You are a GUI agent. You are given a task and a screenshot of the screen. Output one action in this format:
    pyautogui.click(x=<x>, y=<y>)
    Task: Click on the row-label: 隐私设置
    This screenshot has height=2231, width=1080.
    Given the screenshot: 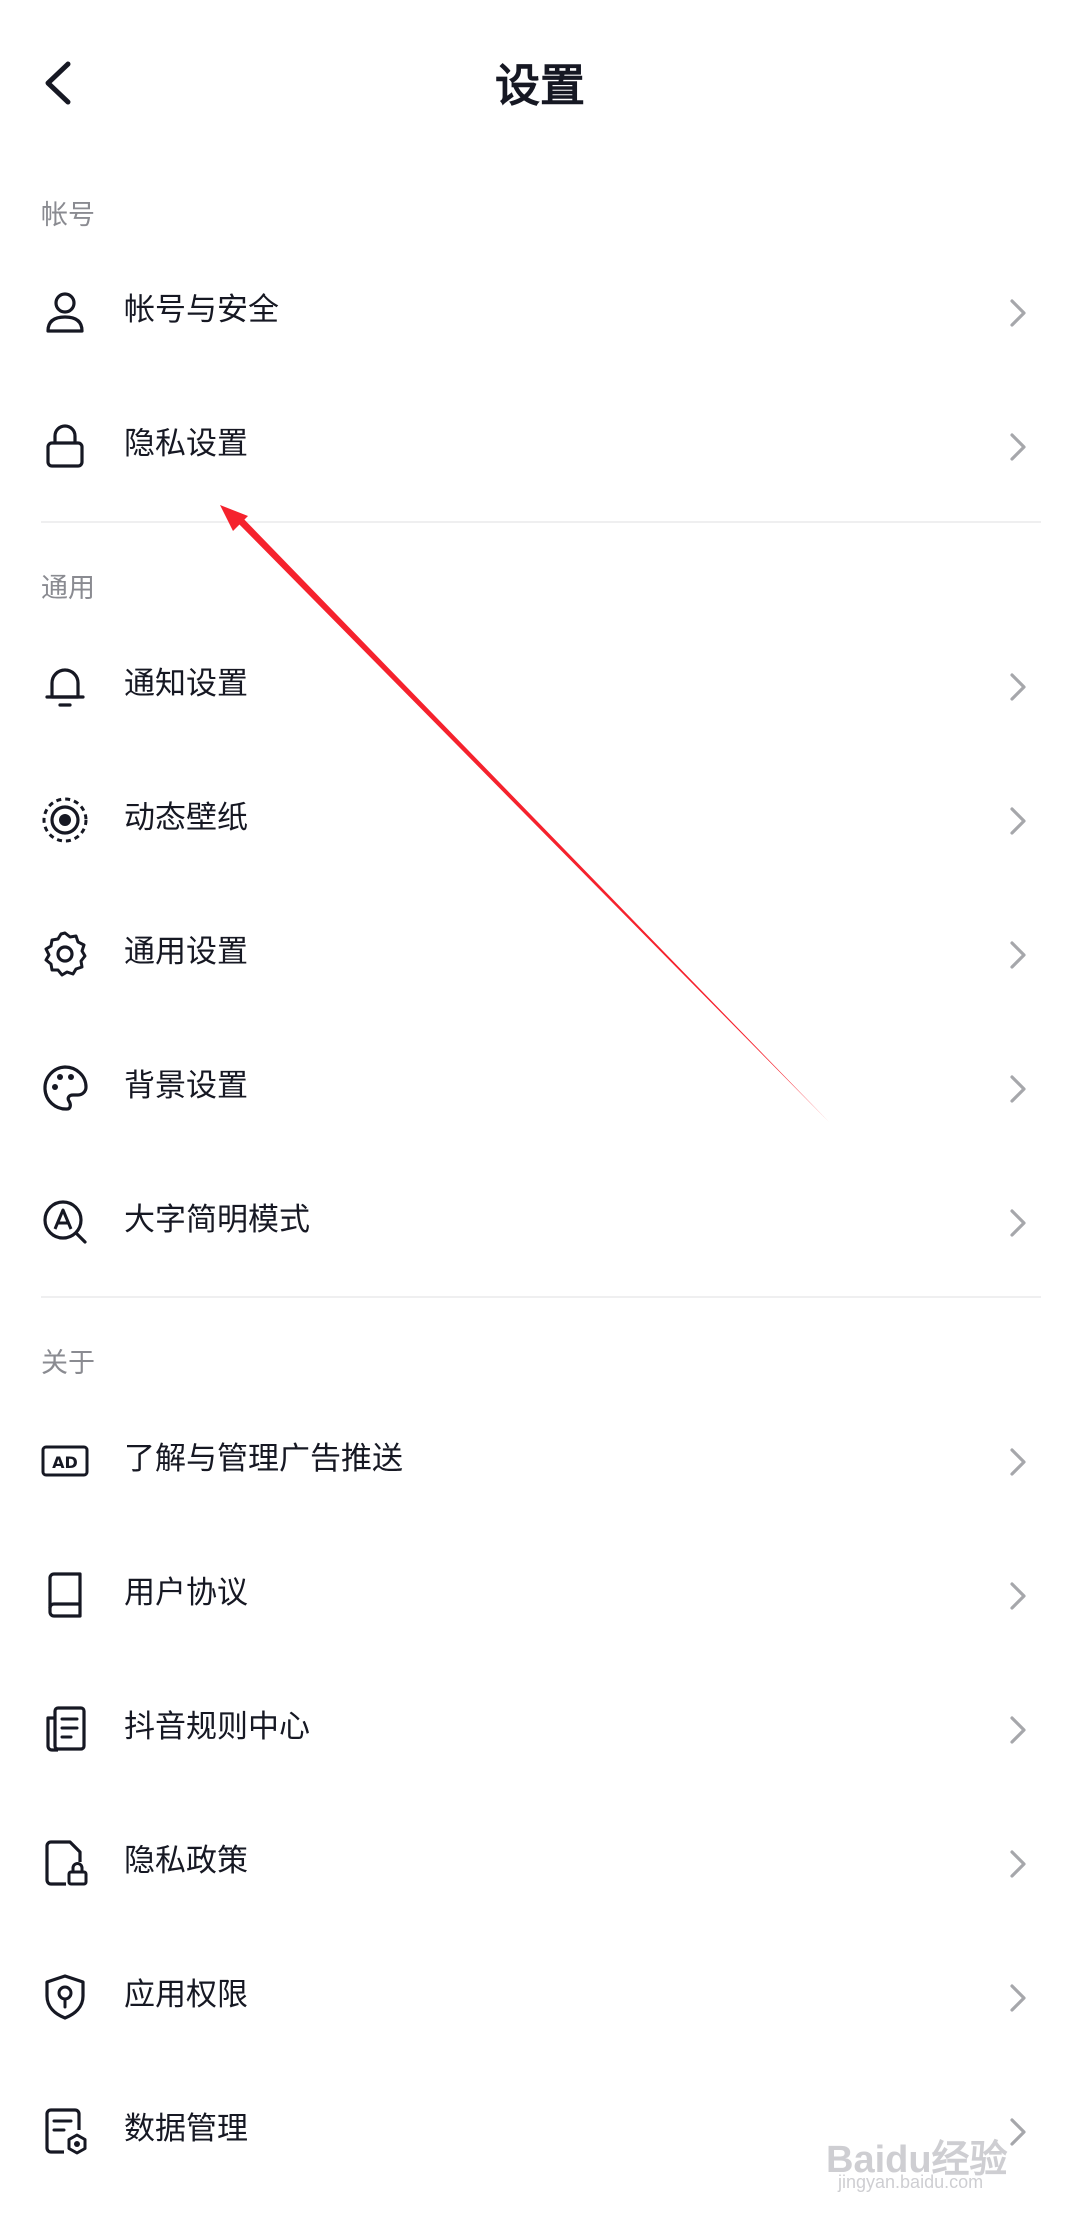 What is the action you would take?
    pyautogui.click(x=186, y=444)
    